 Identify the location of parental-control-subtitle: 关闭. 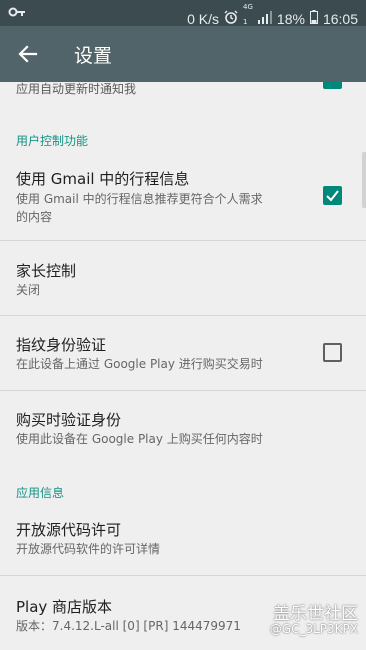
(28, 290).